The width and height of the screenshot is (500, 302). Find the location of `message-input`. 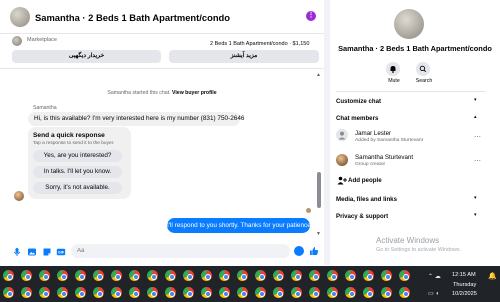

message-input is located at coordinates (180, 251).